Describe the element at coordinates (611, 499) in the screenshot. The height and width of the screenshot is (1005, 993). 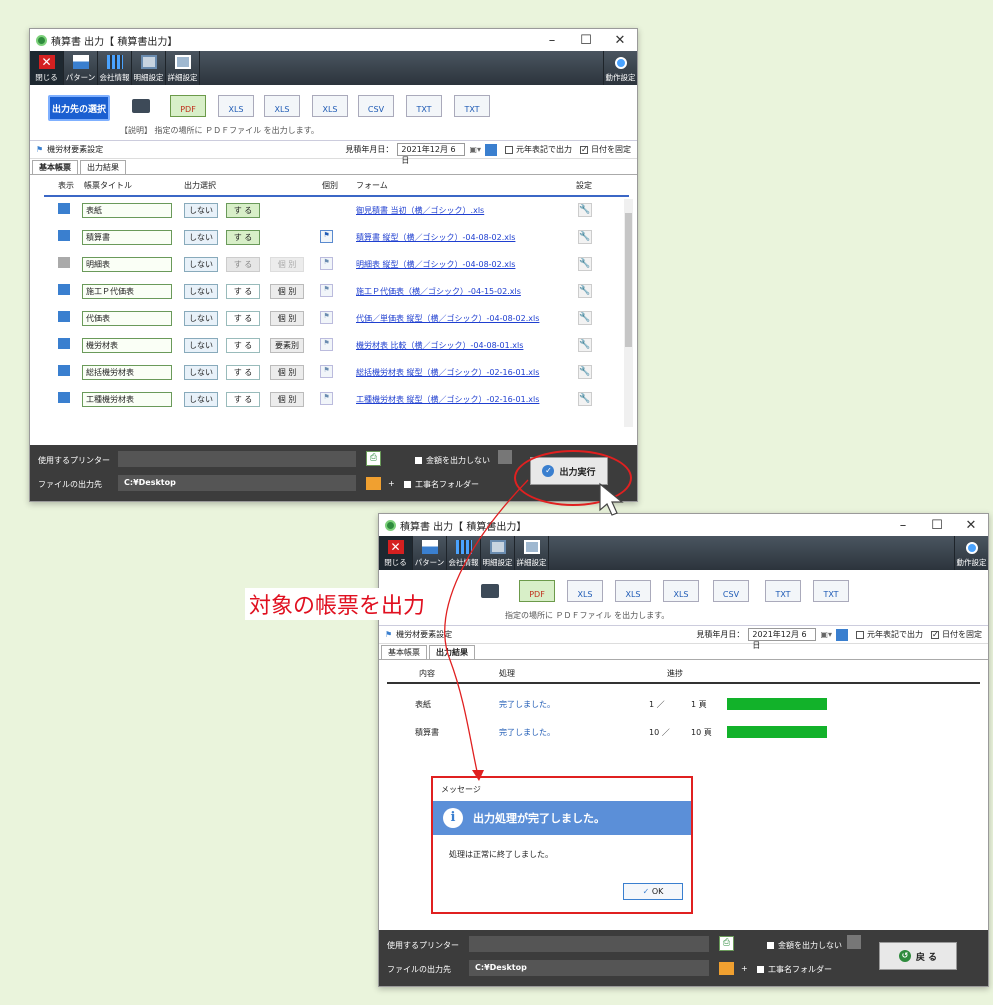
I see `mouse-cursor-icon` at that location.